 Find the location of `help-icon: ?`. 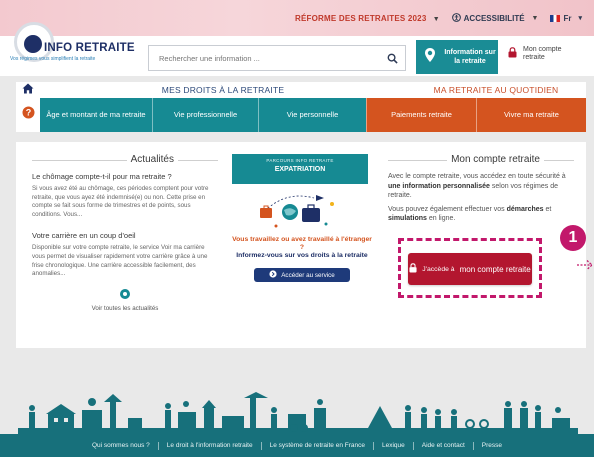

help-icon: ? is located at coordinates (28, 115).